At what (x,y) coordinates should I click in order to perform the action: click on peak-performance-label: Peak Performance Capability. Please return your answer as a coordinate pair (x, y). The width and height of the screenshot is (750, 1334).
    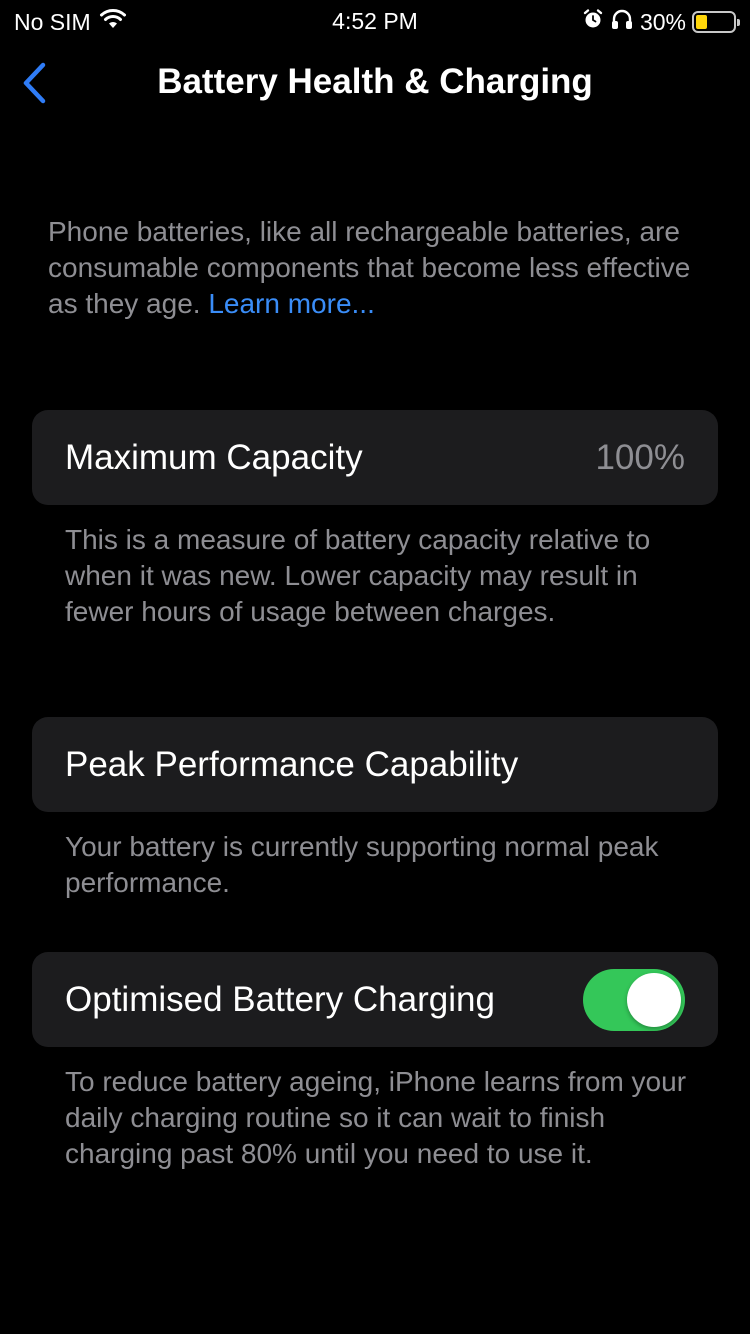
    Looking at the image, I should click on (292, 764).